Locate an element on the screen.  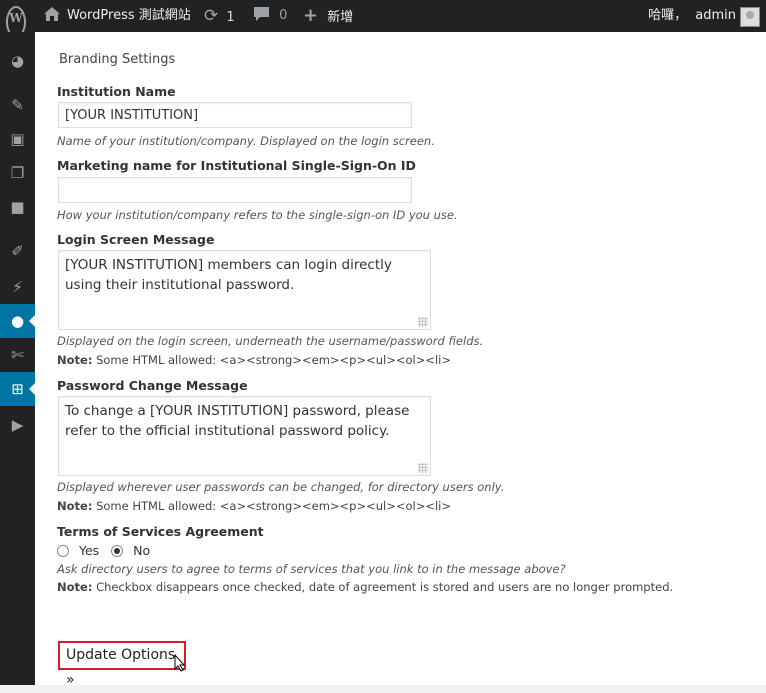
admin-sidebar: ◕ ✎ ▣ ❐ ■ ✐ ⚡ ● ✄ ⊞ ▶ is located at coordinates (17, 358).